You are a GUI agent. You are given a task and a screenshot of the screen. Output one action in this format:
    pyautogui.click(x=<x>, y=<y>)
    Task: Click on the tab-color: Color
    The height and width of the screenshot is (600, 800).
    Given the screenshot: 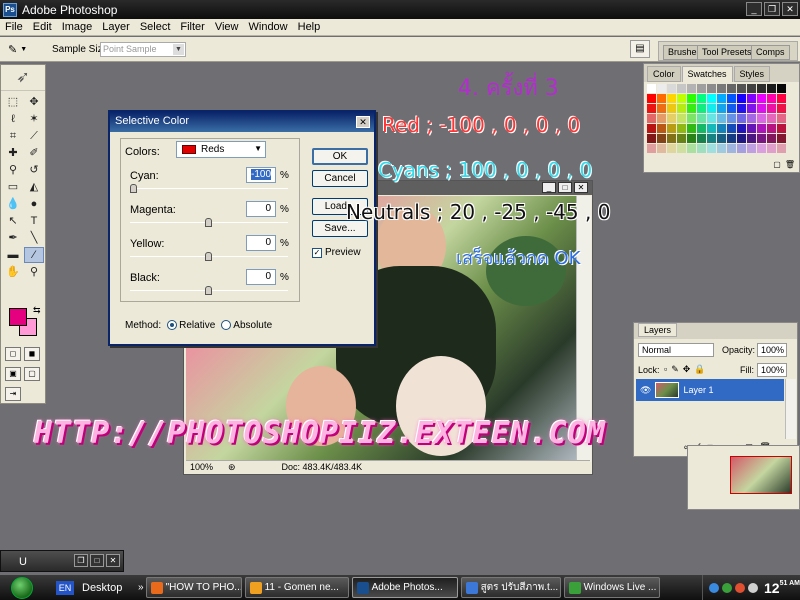 What is the action you would take?
    pyautogui.click(x=664, y=74)
    